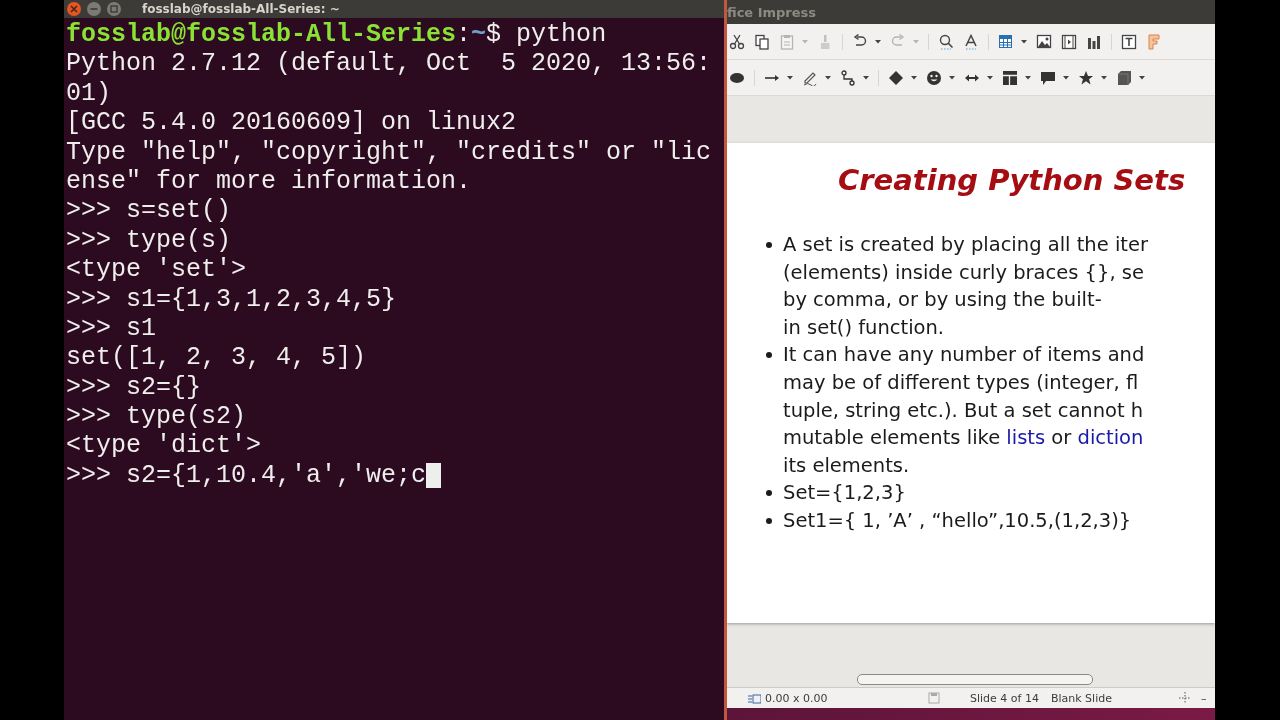 This screenshot has width=1280, height=720. Describe the element at coordinates (111, 328) in the screenshot. I see `terminal-line: >>> s1` at that location.